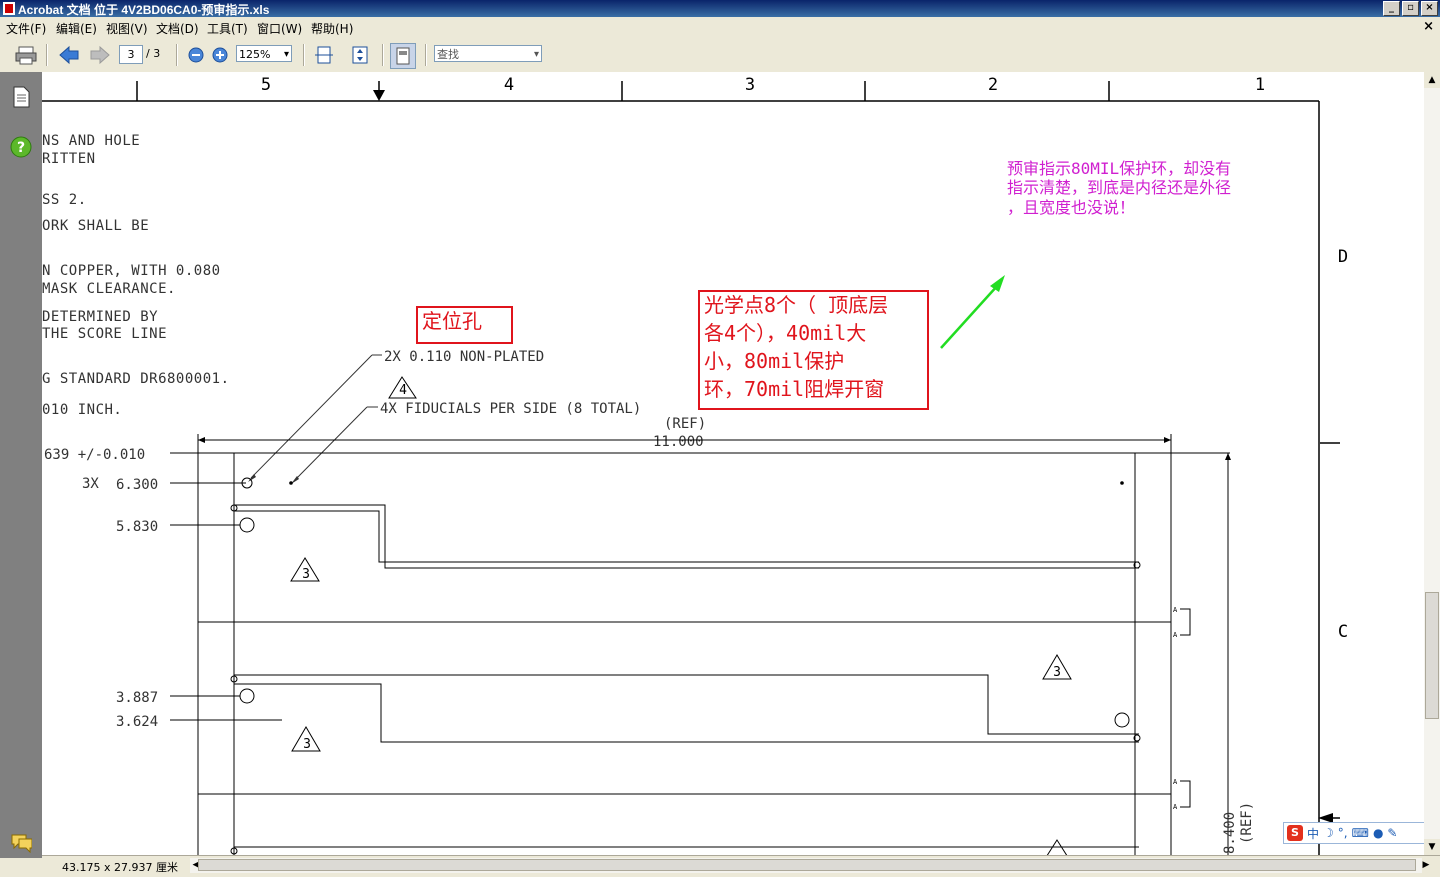  I want to click on minimize-button: _, so click(1391, 8).